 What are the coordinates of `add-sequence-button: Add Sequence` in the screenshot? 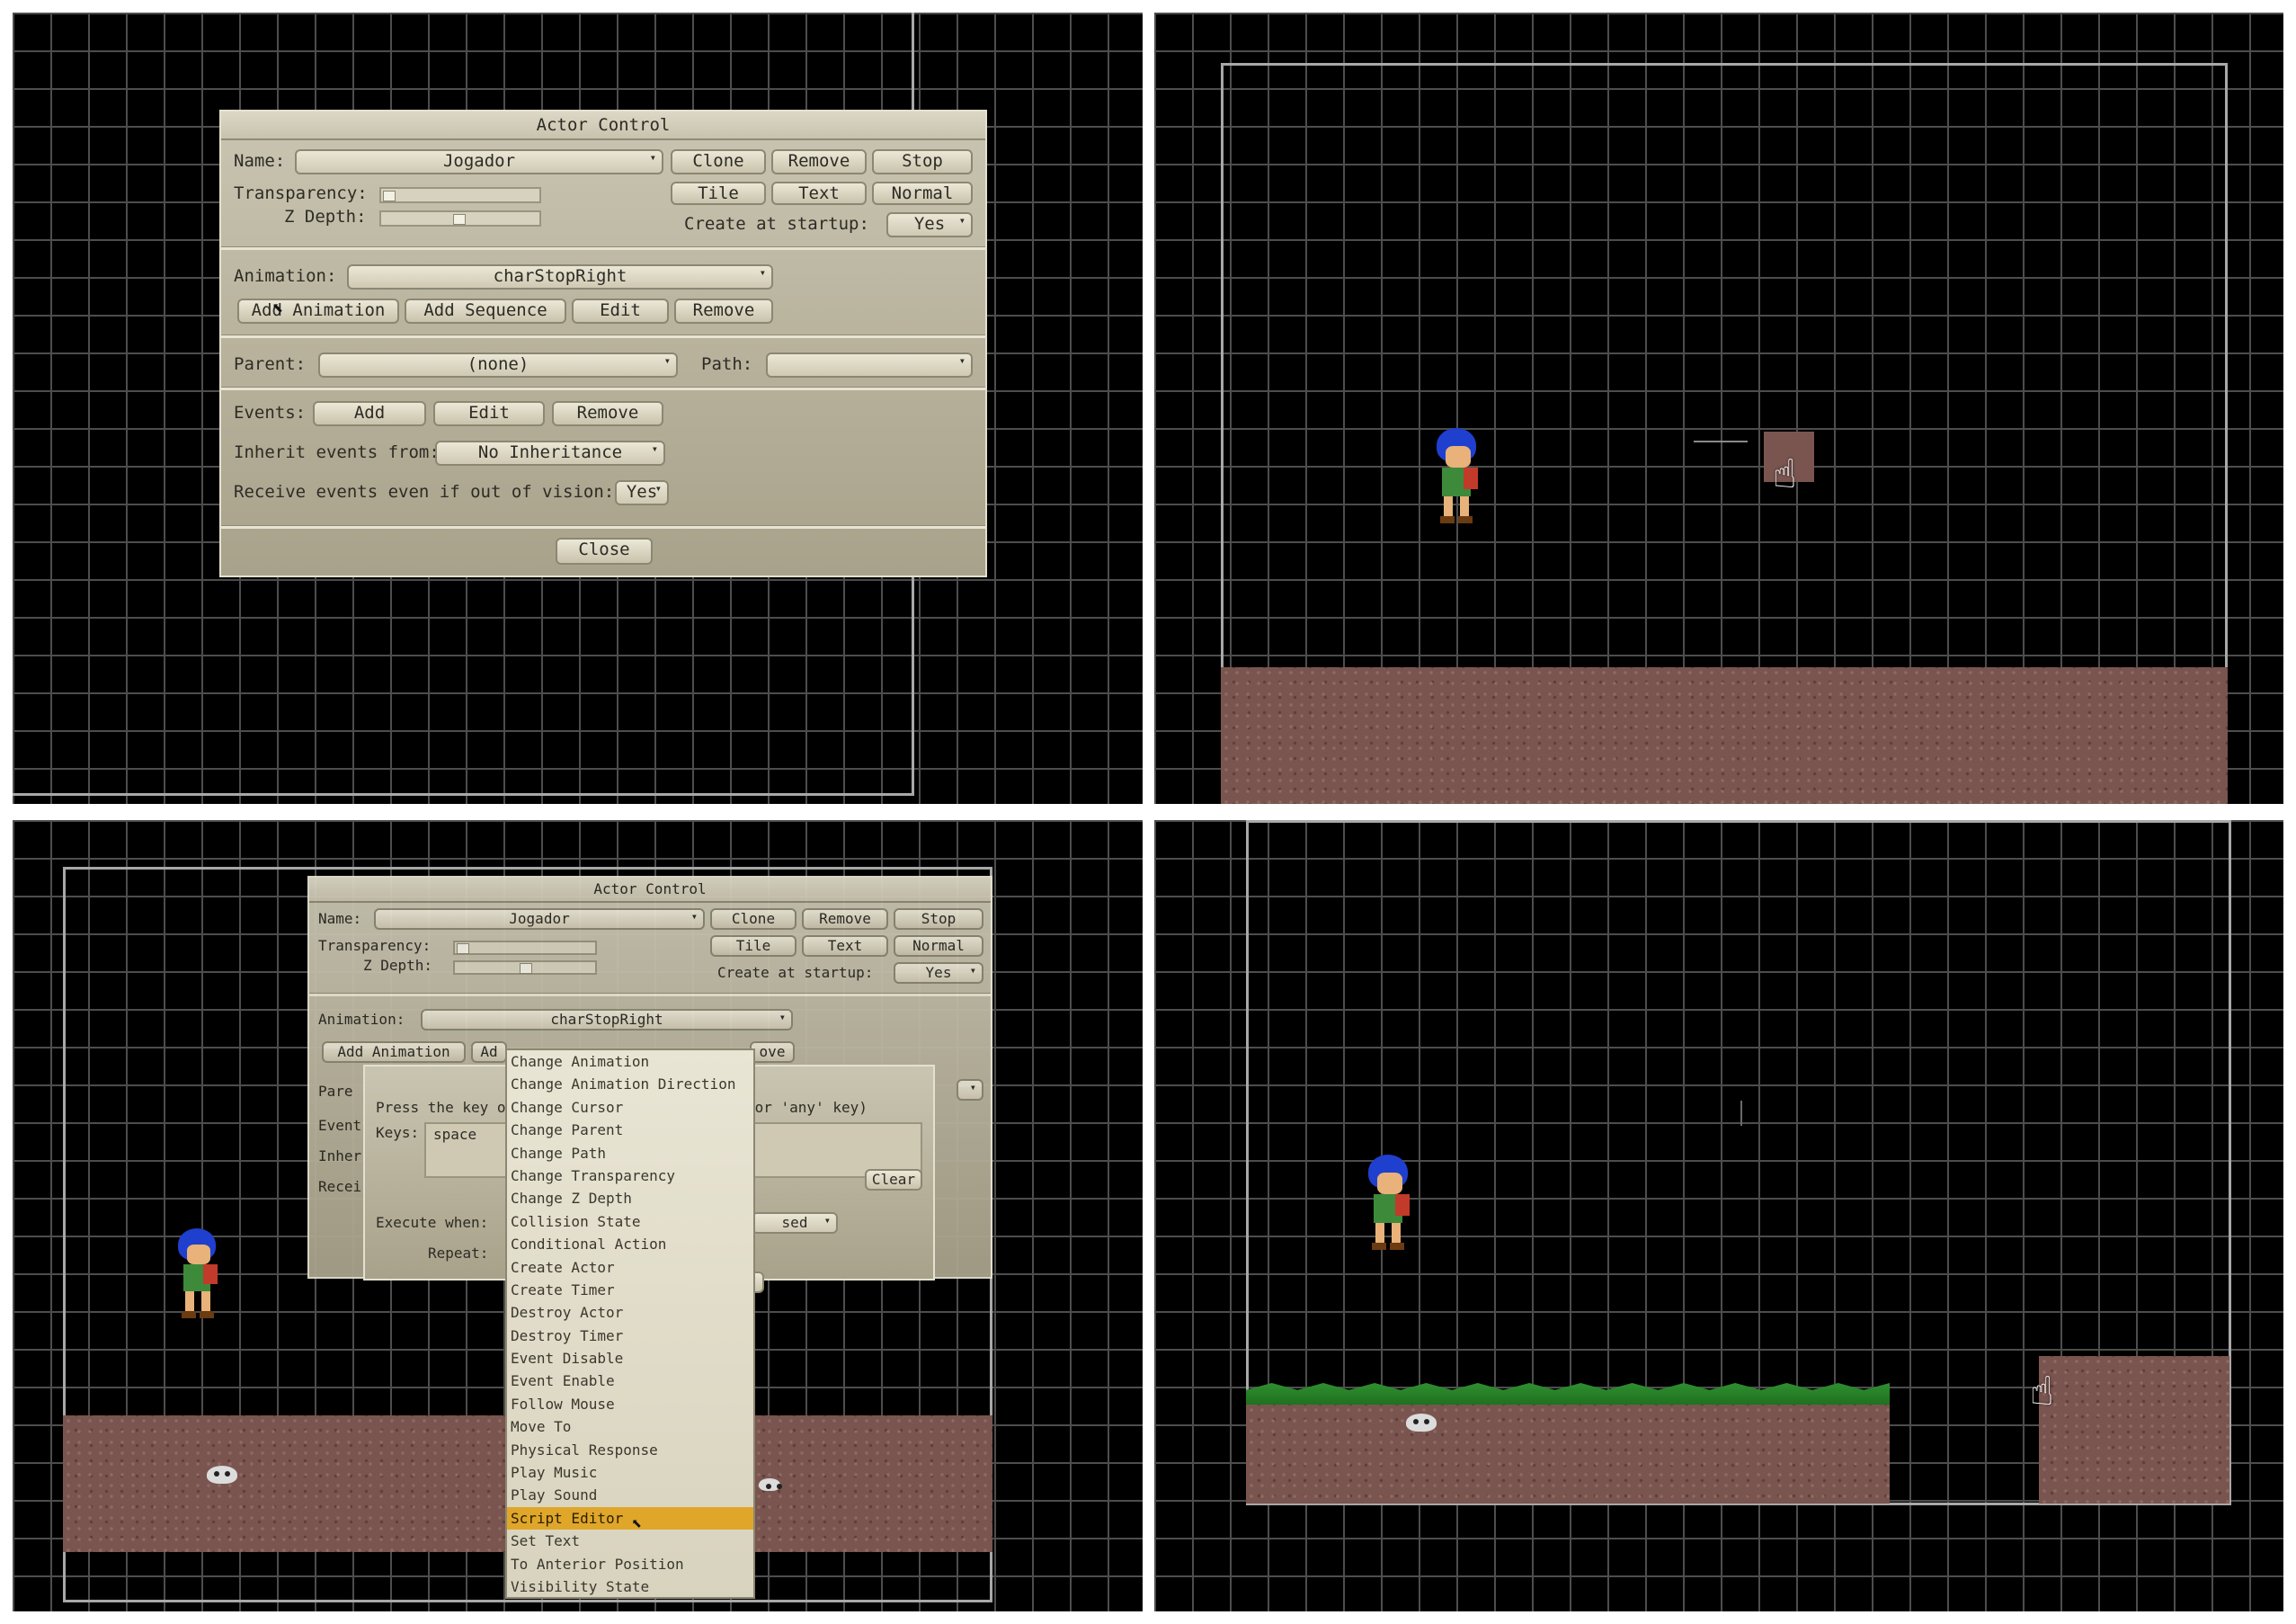 It's located at (485, 311).